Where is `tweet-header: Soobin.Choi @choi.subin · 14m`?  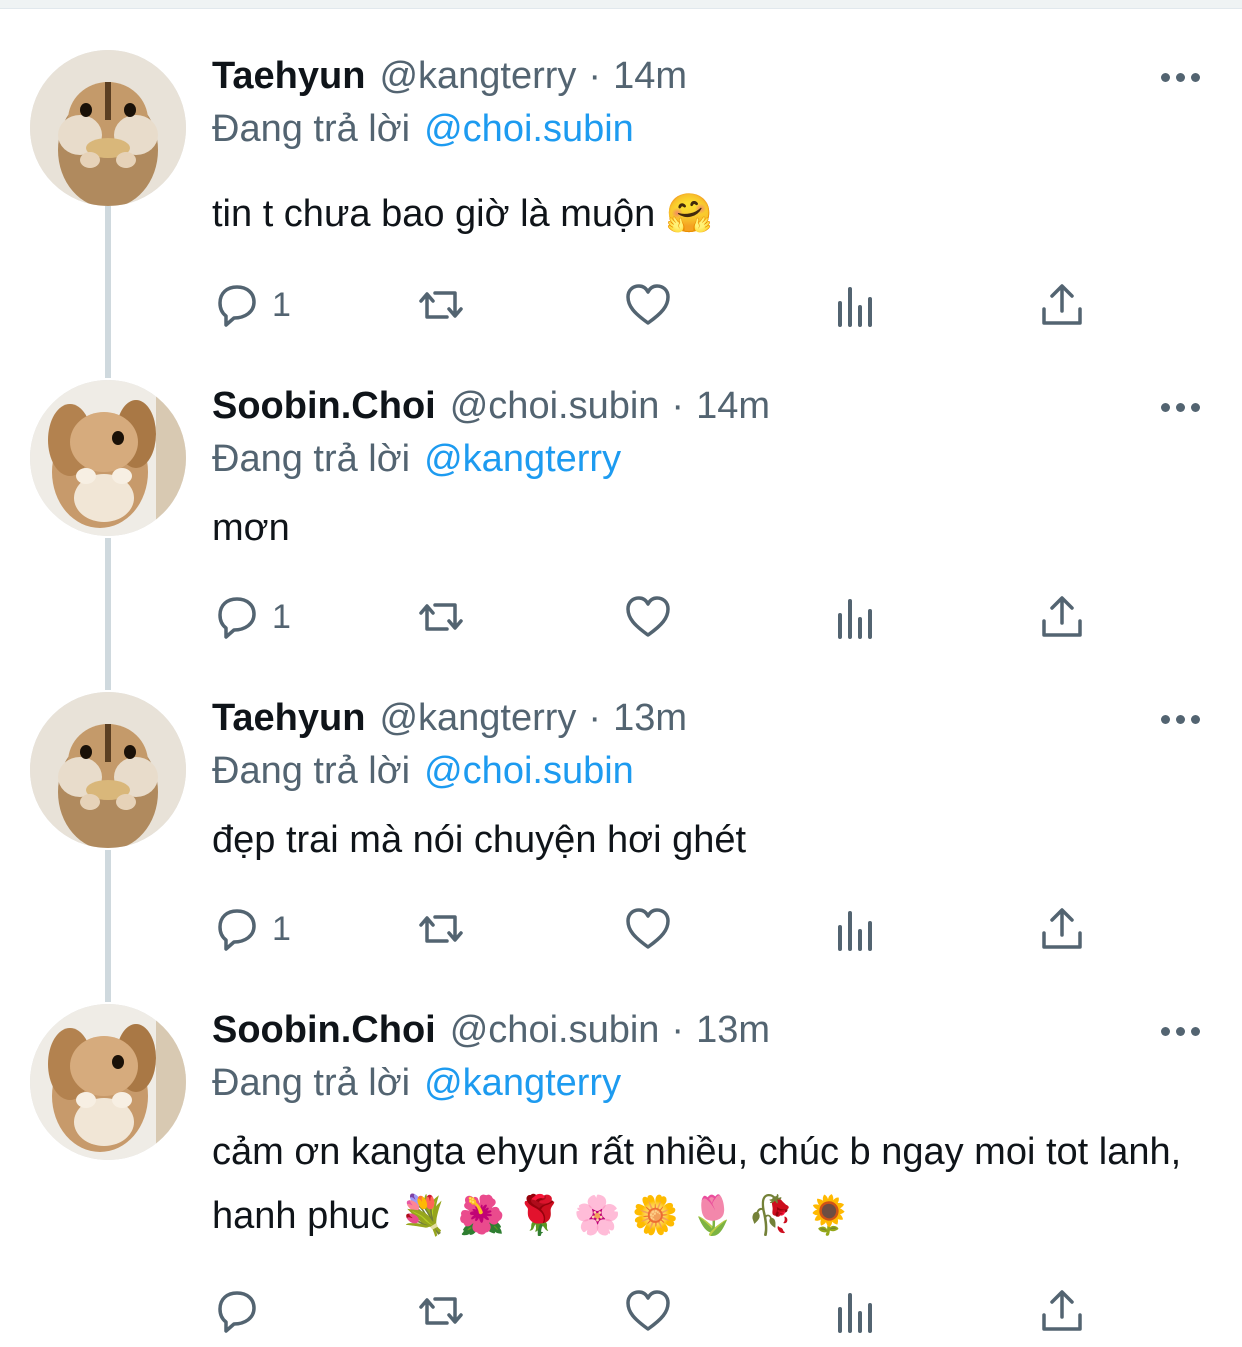
tweet-header: Soobin.Choi @choi.subin · 14m is located at coordinates (491, 406).